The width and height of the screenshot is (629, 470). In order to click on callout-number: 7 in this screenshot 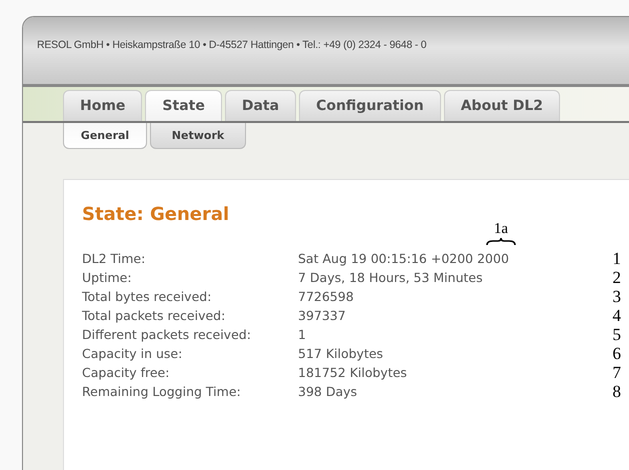, I will do `click(616, 372)`.